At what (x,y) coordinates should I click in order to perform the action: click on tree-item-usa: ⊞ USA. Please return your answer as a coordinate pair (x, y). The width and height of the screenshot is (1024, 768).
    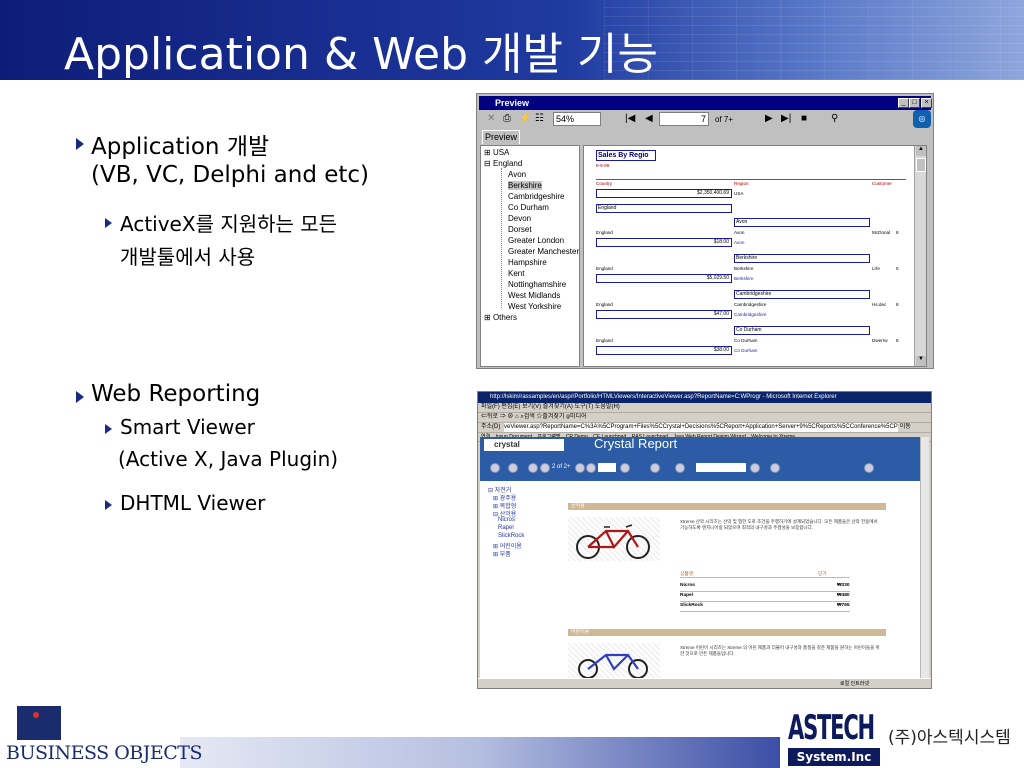
    Looking at the image, I should click on (496, 152).